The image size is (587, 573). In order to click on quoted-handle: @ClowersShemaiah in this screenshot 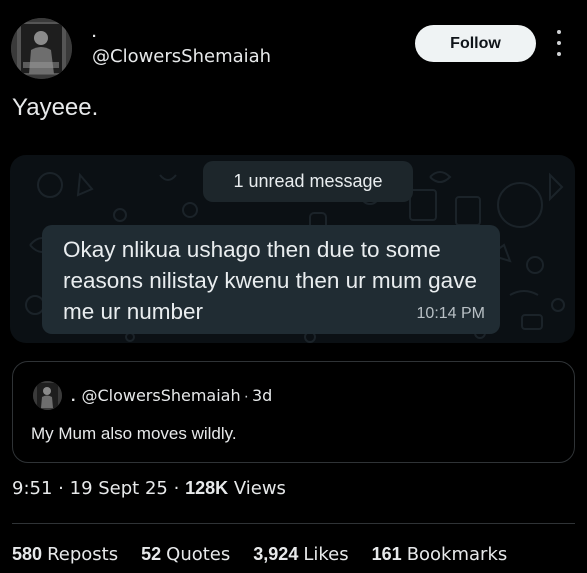, I will do `click(160, 395)`.